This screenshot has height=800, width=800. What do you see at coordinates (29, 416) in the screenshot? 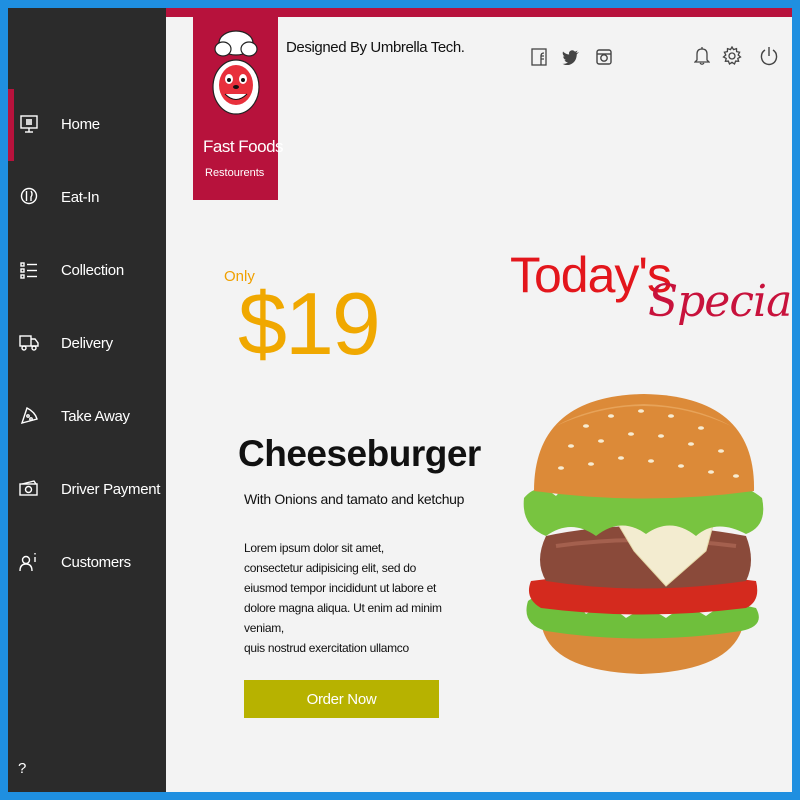
I see `pizza-slice-icon` at bounding box center [29, 416].